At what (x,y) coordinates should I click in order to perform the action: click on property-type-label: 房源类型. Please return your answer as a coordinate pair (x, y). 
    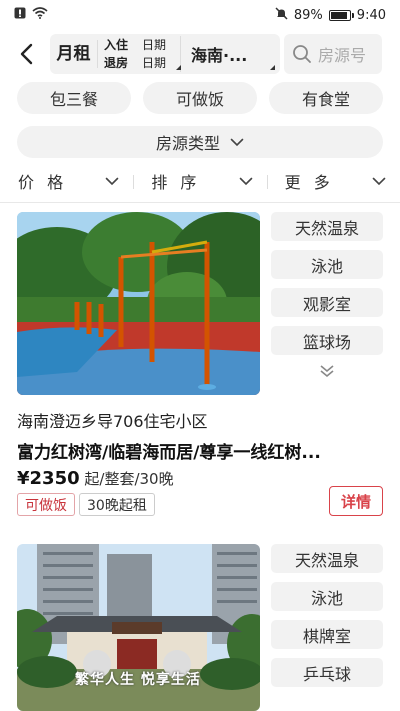
    Looking at the image, I should click on (187, 143).